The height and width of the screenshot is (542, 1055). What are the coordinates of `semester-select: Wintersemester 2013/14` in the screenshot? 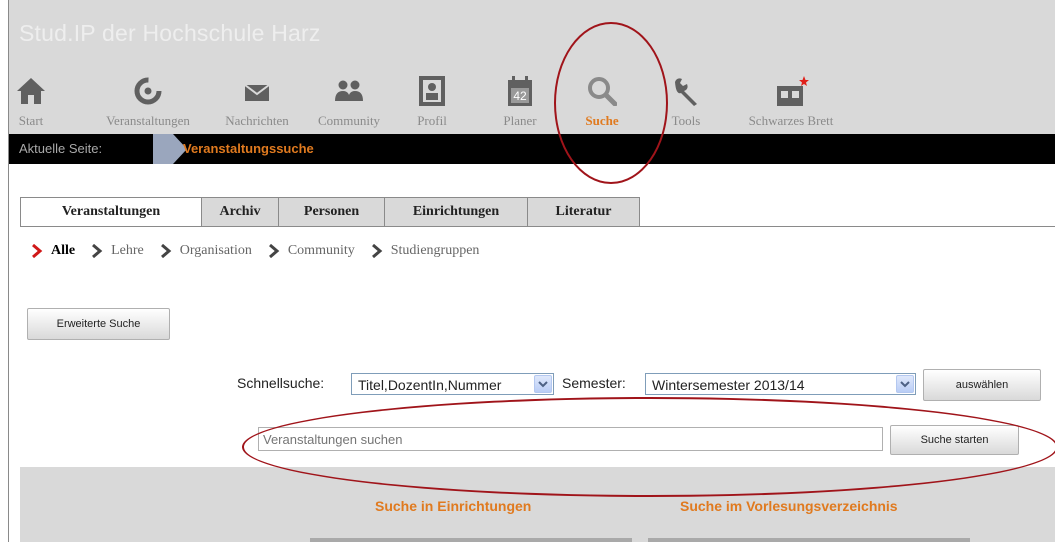 It's located at (780, 384).